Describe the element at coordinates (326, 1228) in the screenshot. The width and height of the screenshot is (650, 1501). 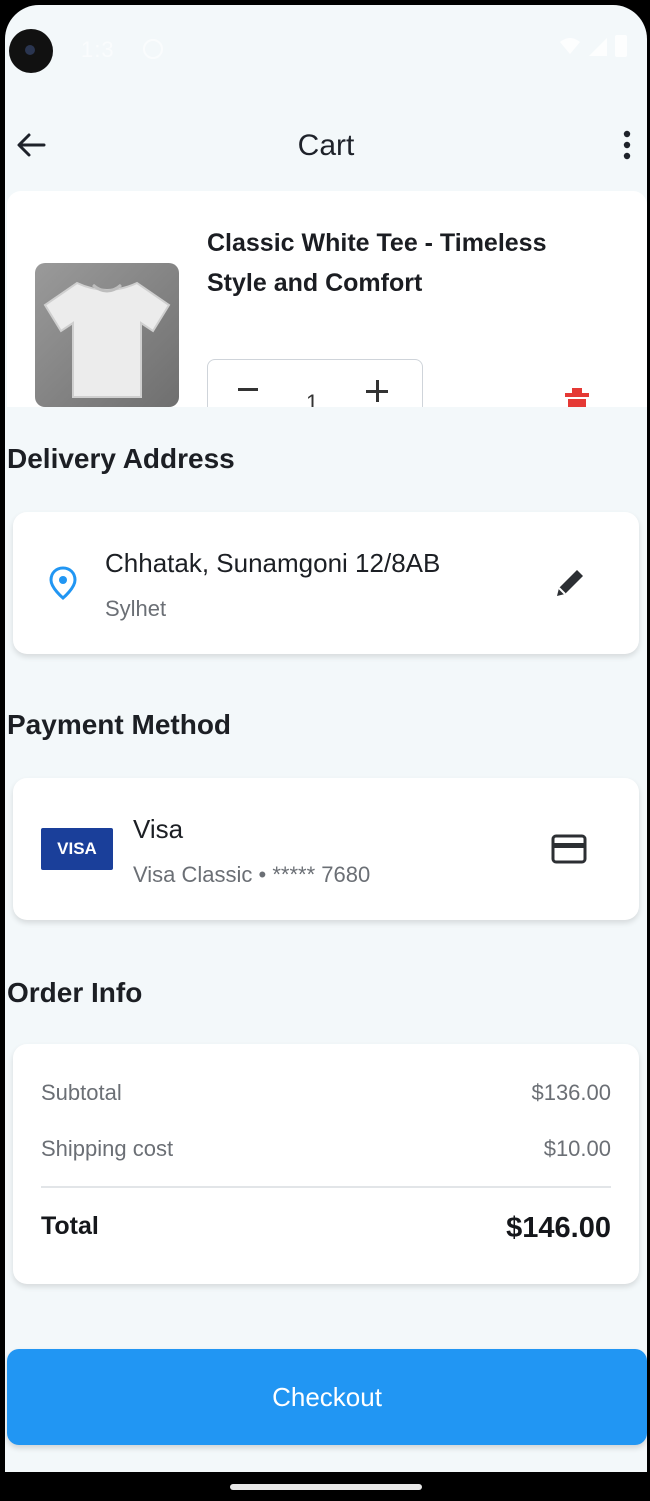
I see `total-row: Total $146.00` at that location.